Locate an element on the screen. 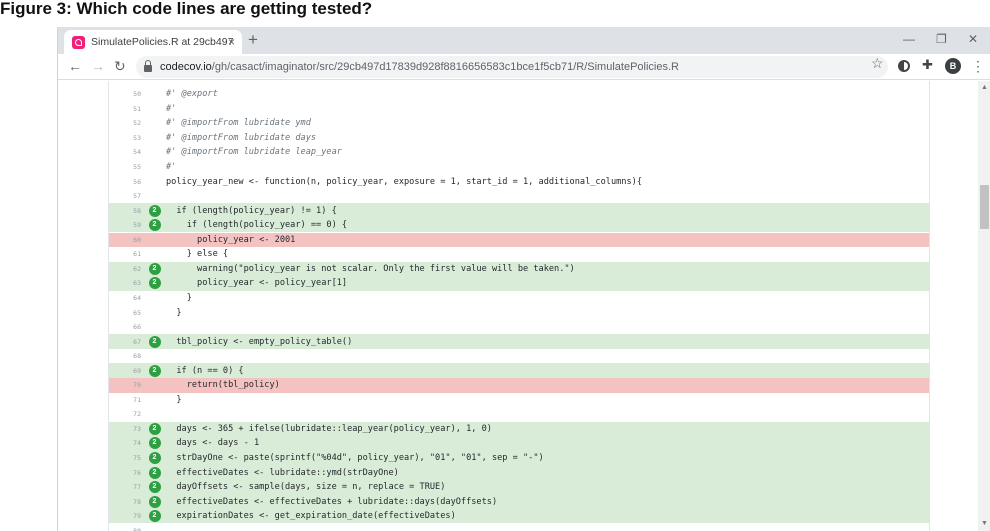 This screenshot has height=531, width=990. maximize-button: ❐ is located at coordinates (941, 39).